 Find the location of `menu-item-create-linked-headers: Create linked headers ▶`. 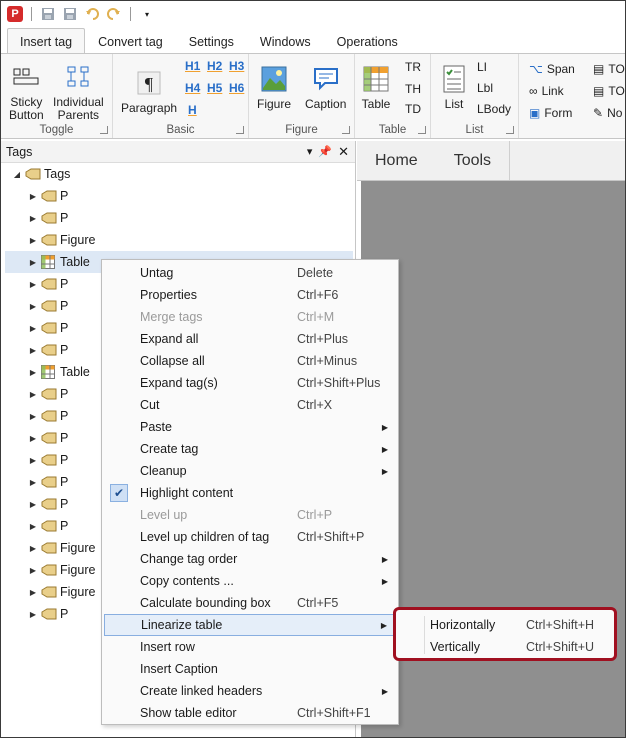

menu-item-create-linked-headers: Create linked headers ▶ is located at coordinates (250, 691).